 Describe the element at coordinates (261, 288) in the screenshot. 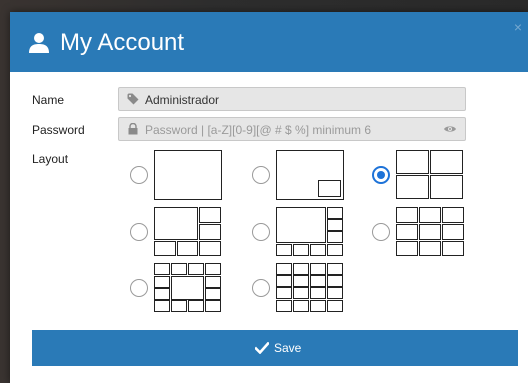

I see `layout-radio-4x4` at that location.